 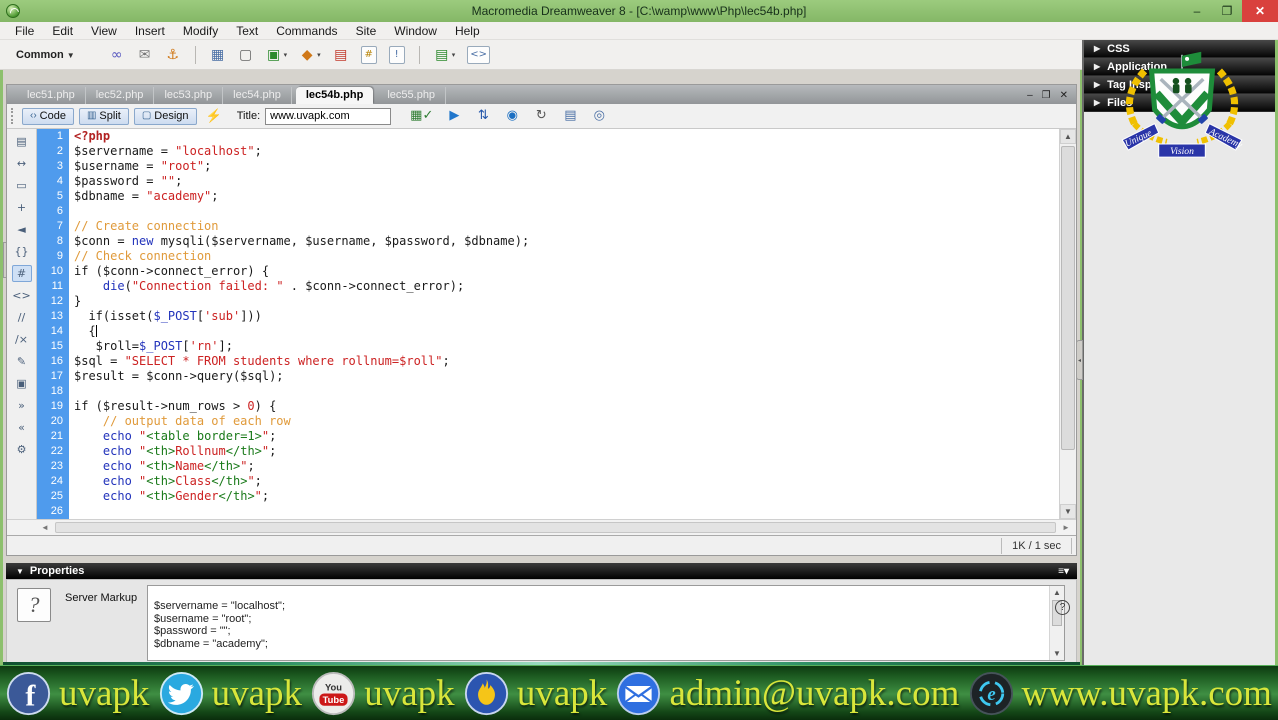 I want to click on social-link-uvapk: uvapk, so click(x=230, y=693).